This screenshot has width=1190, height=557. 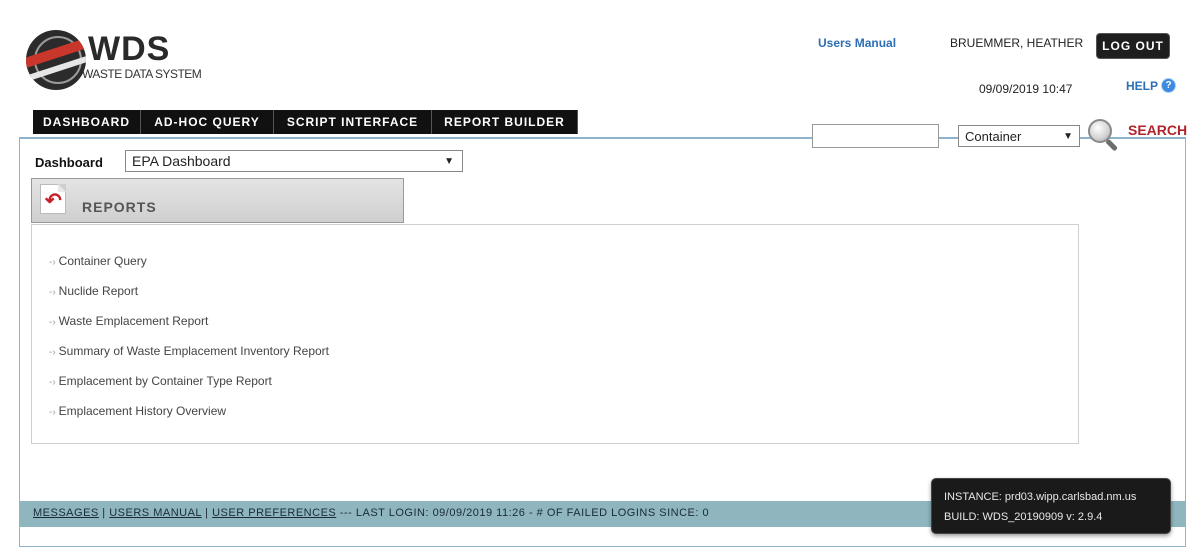 I want to click on dashboard-label: Dashboard, so click(x=69, y=162).